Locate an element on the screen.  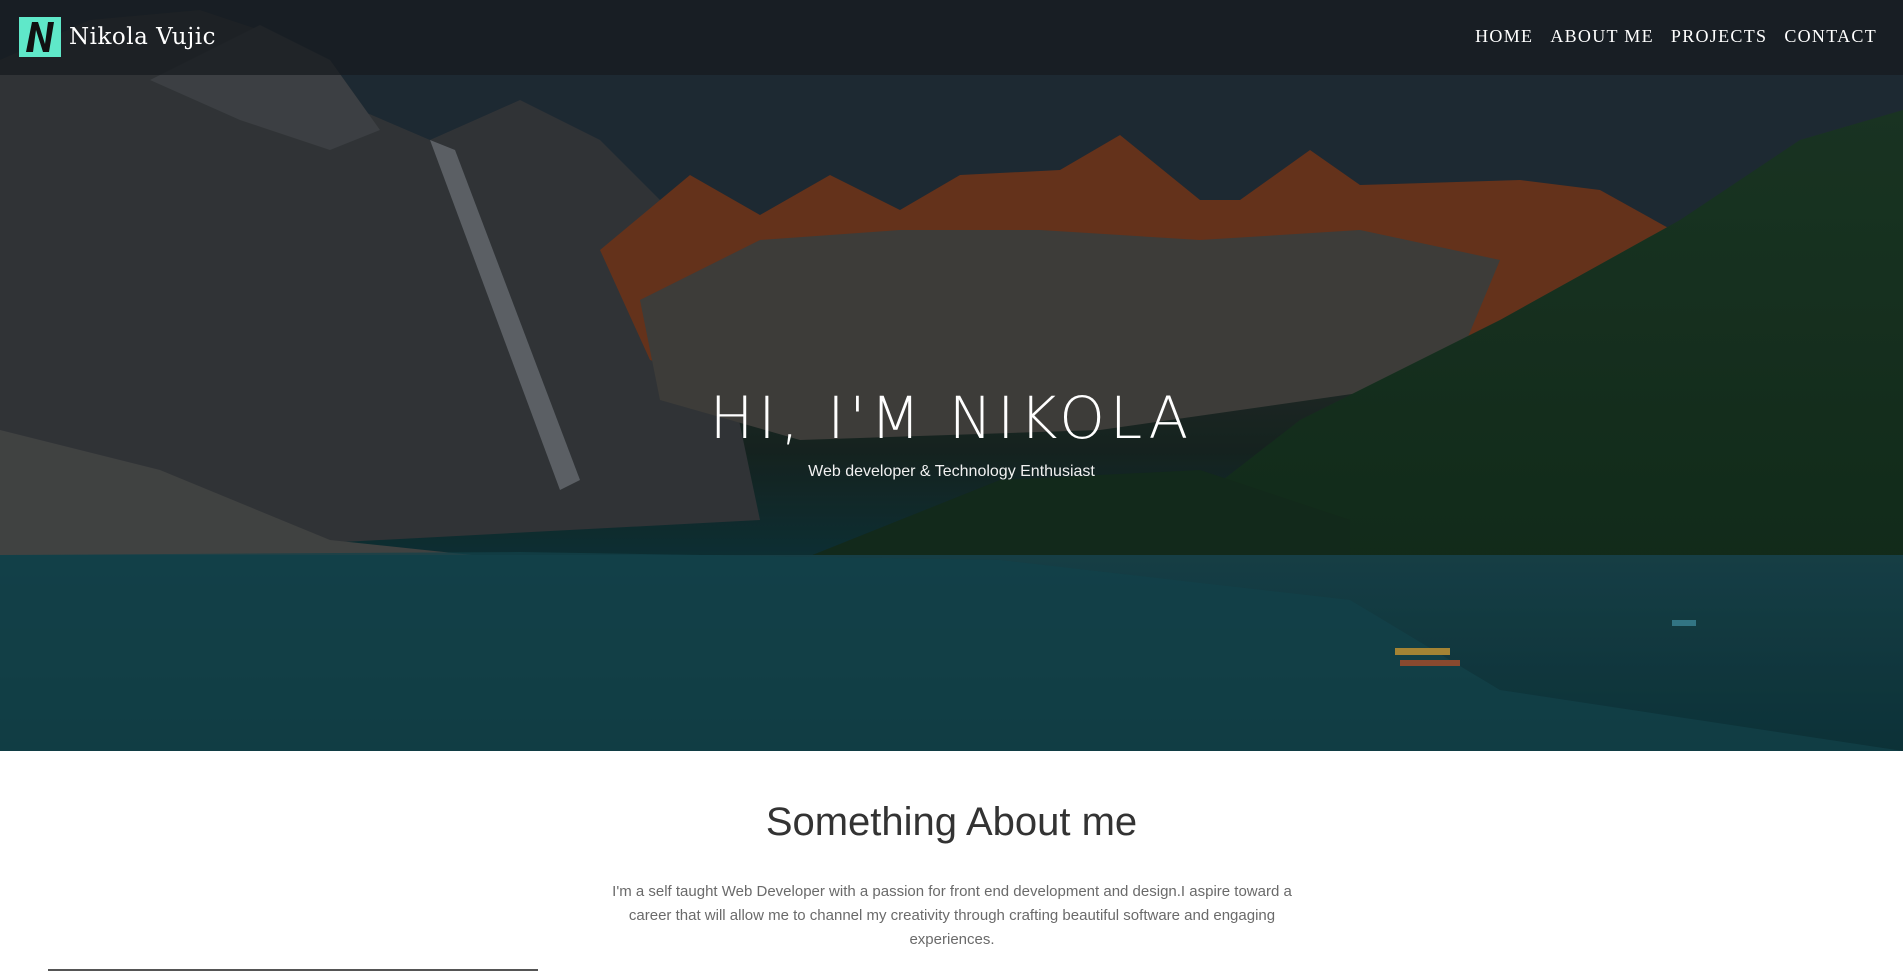
nav-home: HOME is located at coordinates (1504, 36).